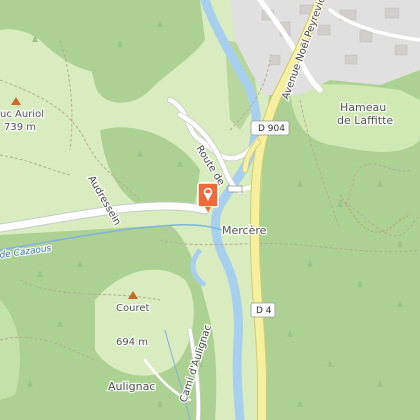  Describe the element at coordinates (208, 197) in the screenshot. I see `map-pin-marker-icon` at that location.